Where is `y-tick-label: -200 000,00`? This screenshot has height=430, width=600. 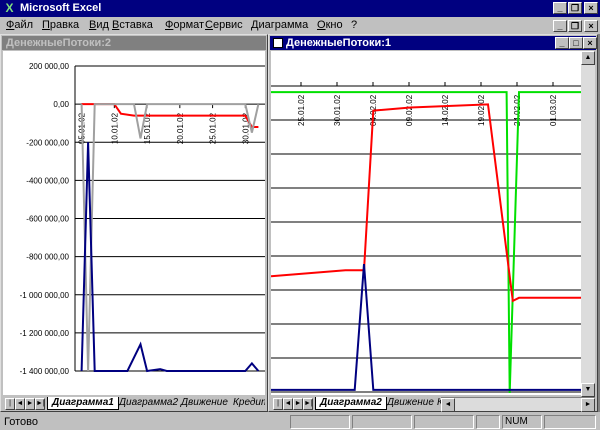
y-tick-label: -200 000,00 is located at coordinates (47, 142).